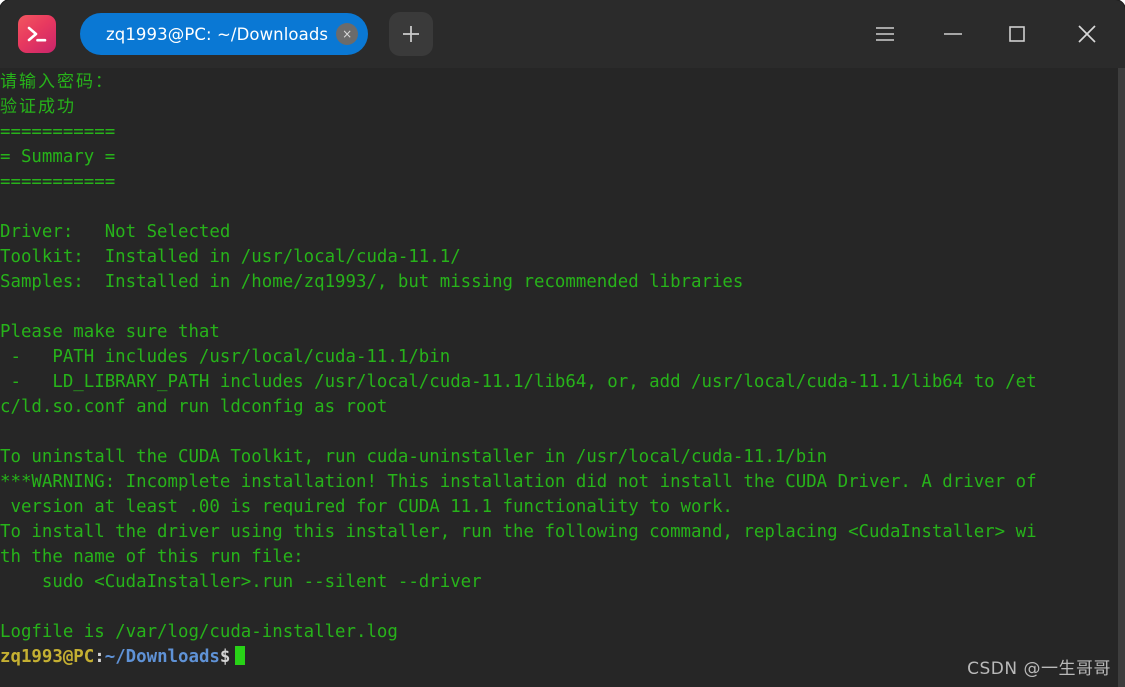 This screenshot has height=687, width=1125. I want to click on title-bar: zq1993@PC: ~/Downloads ×, so click(562, 34).